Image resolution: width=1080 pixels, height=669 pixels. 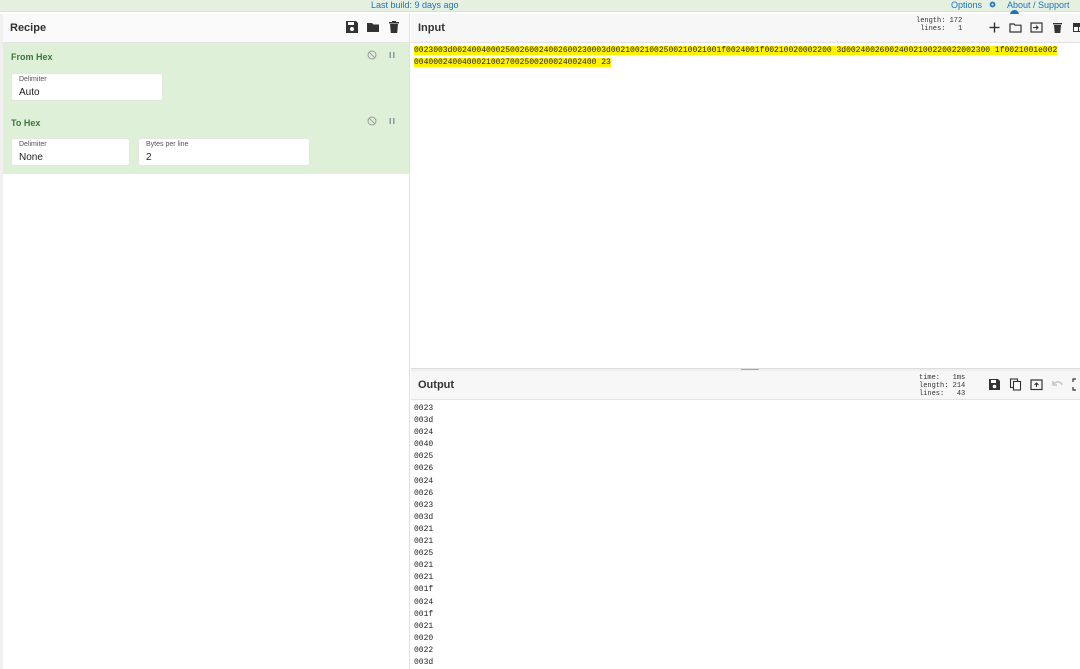 I want to click on copy-icon, so click(x=1015, y=384).